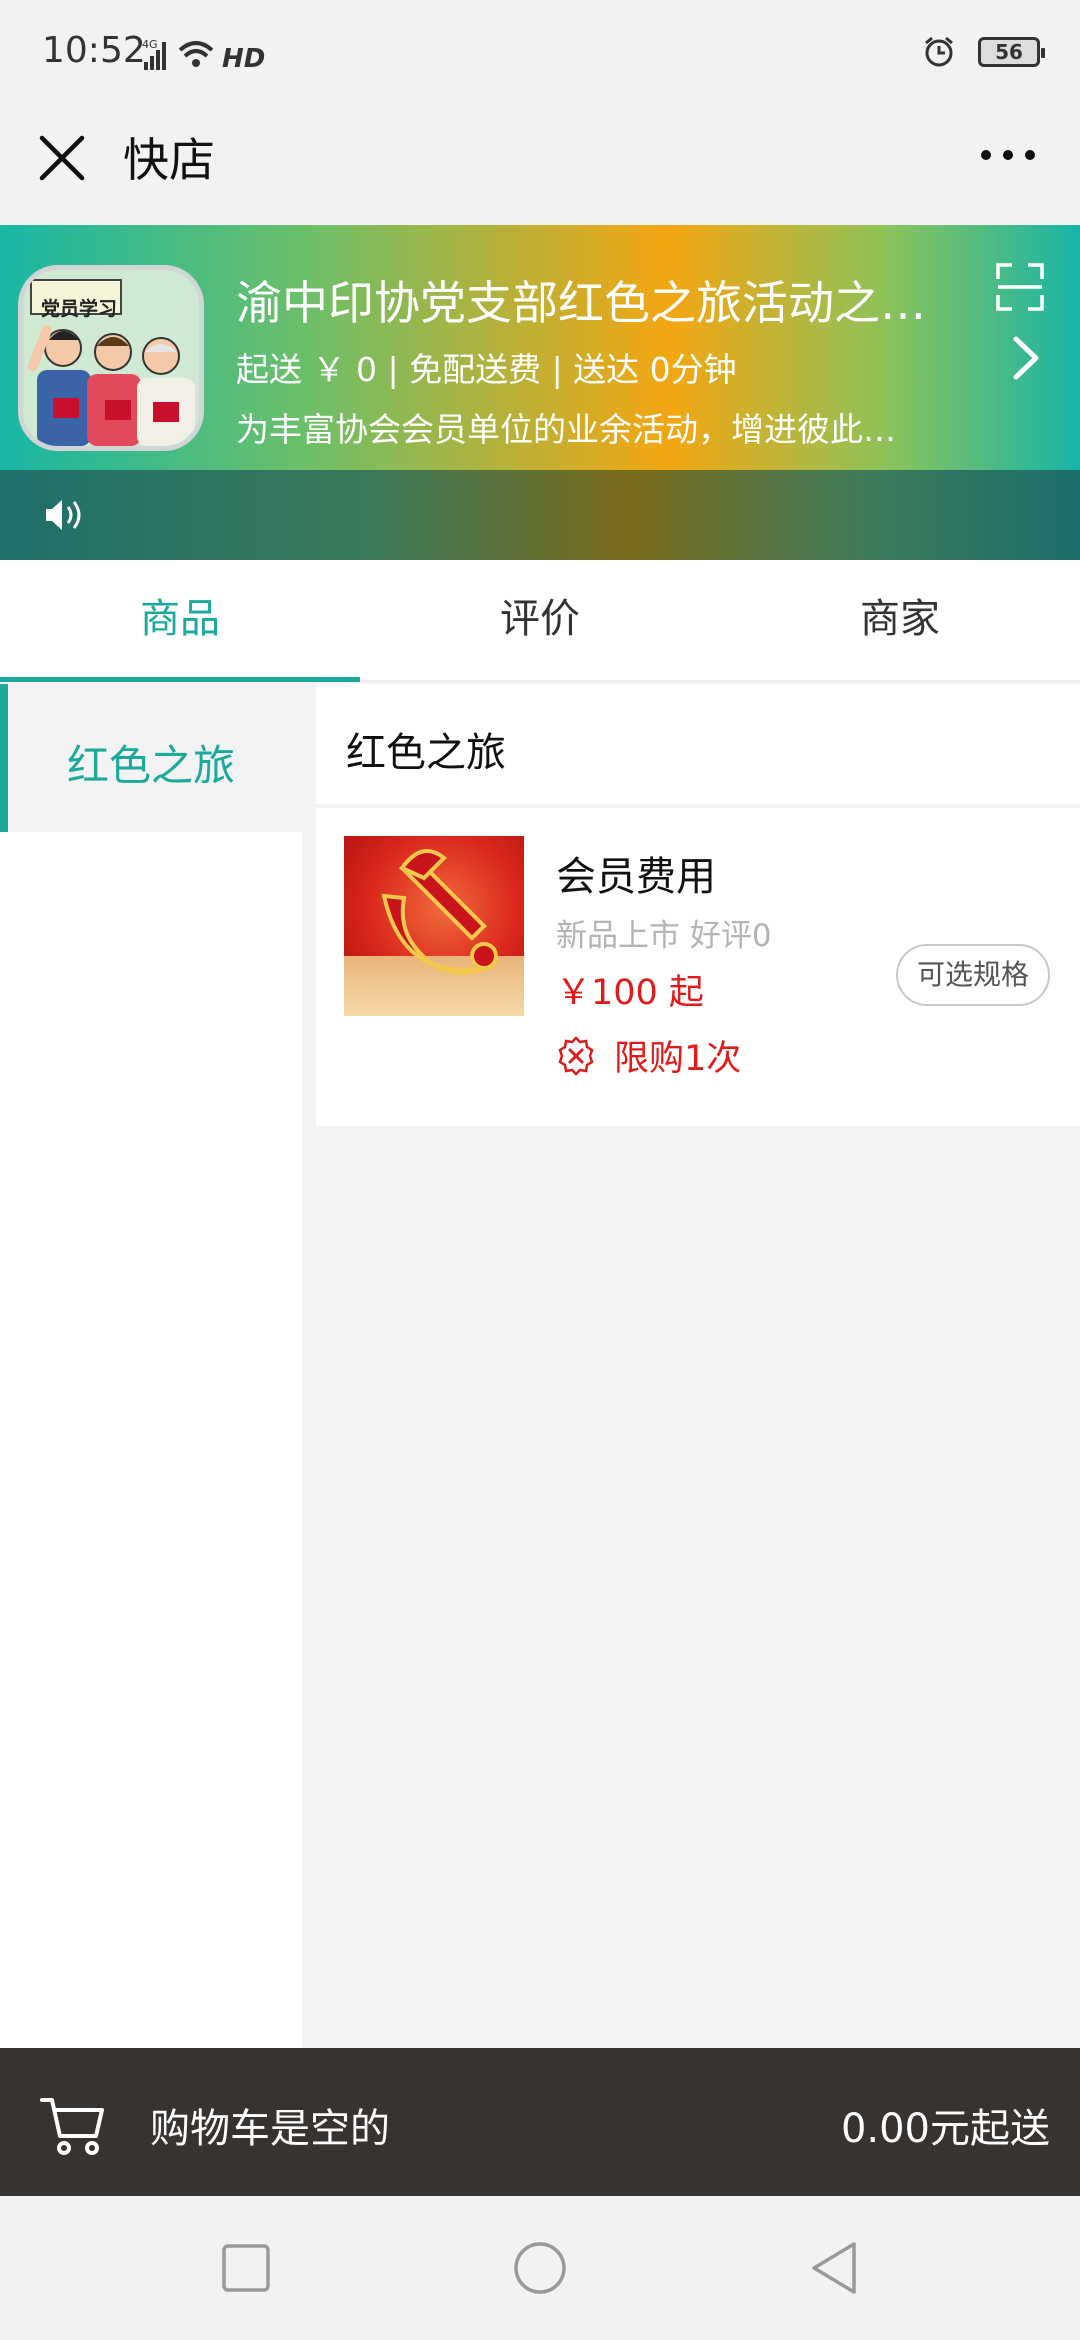  Describe the element at coordinates (576, 1055) in the screenshot. I see `limit-badge-icon` at that location.